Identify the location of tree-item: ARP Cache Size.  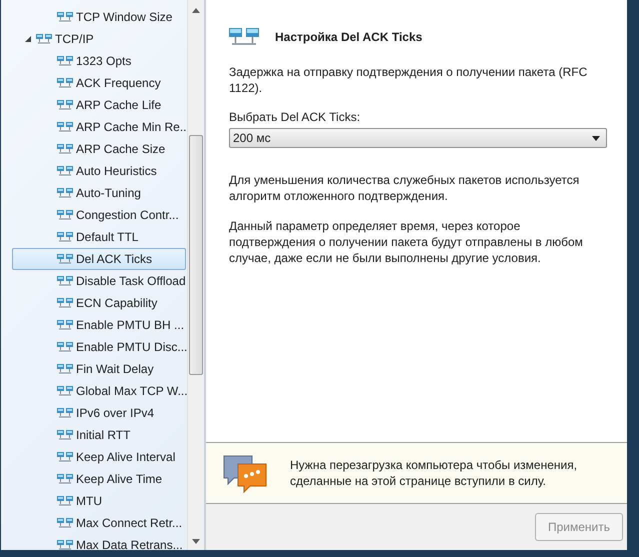
(93, 149).